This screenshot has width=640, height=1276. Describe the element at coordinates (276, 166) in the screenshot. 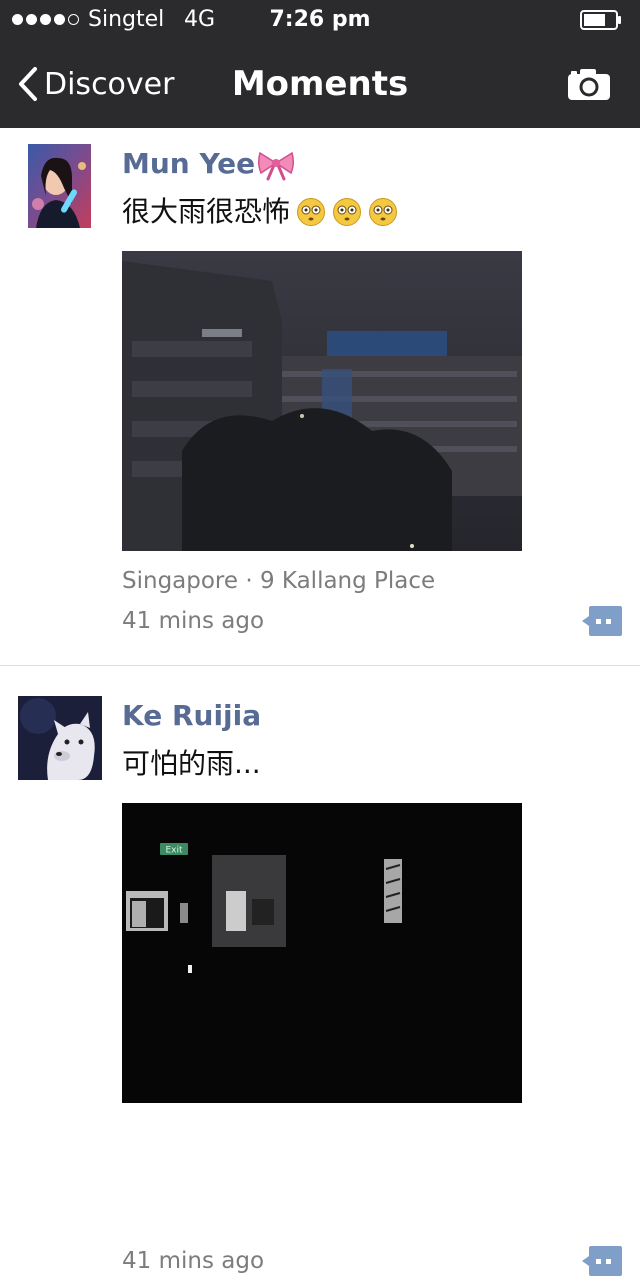

I see `bow-emoji-icon` at that location.